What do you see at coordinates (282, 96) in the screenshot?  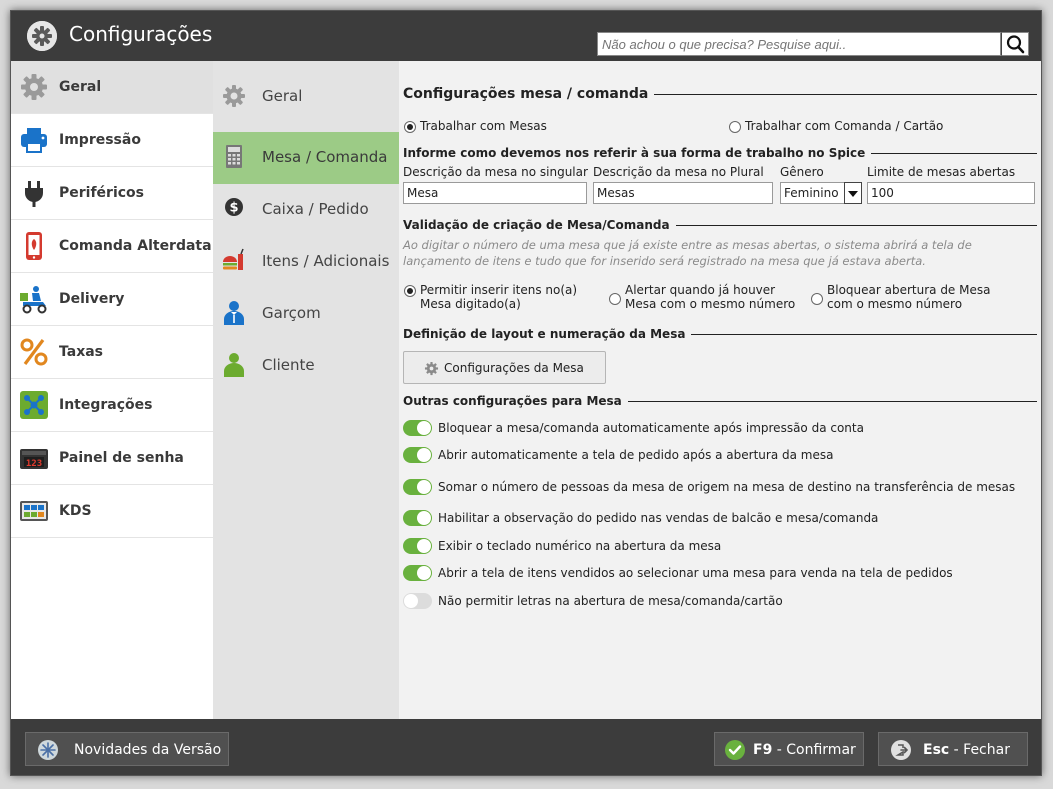 I see `subnav-item-label: Geral` at bounding box center [282, 96].